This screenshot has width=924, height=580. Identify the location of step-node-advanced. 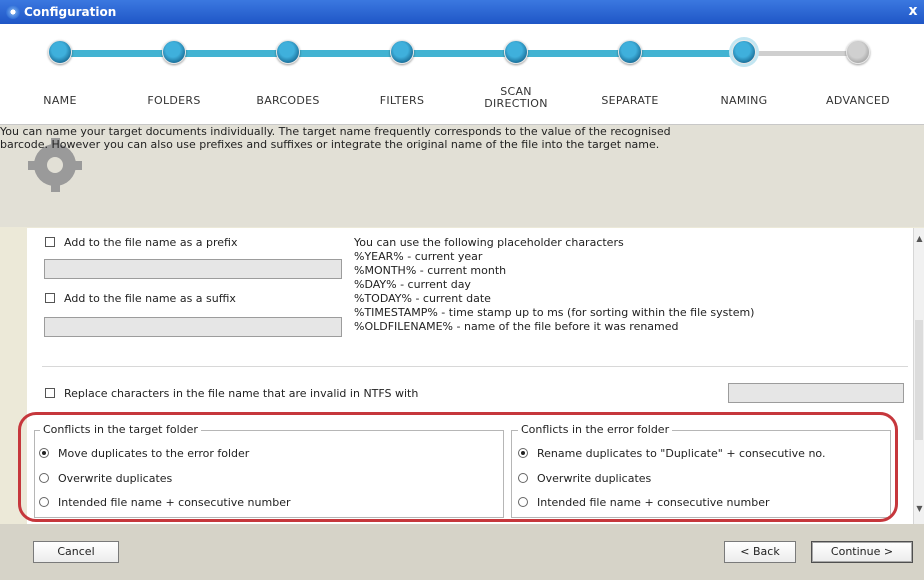
(858, 52).